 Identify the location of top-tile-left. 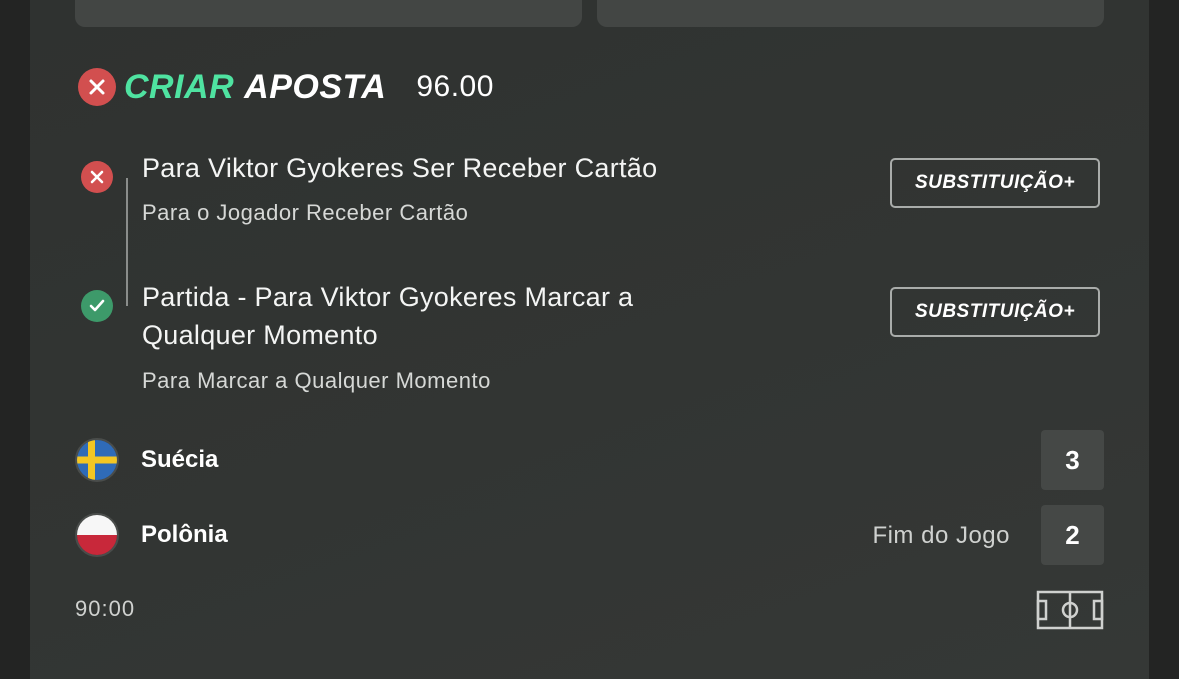
(328, 13).